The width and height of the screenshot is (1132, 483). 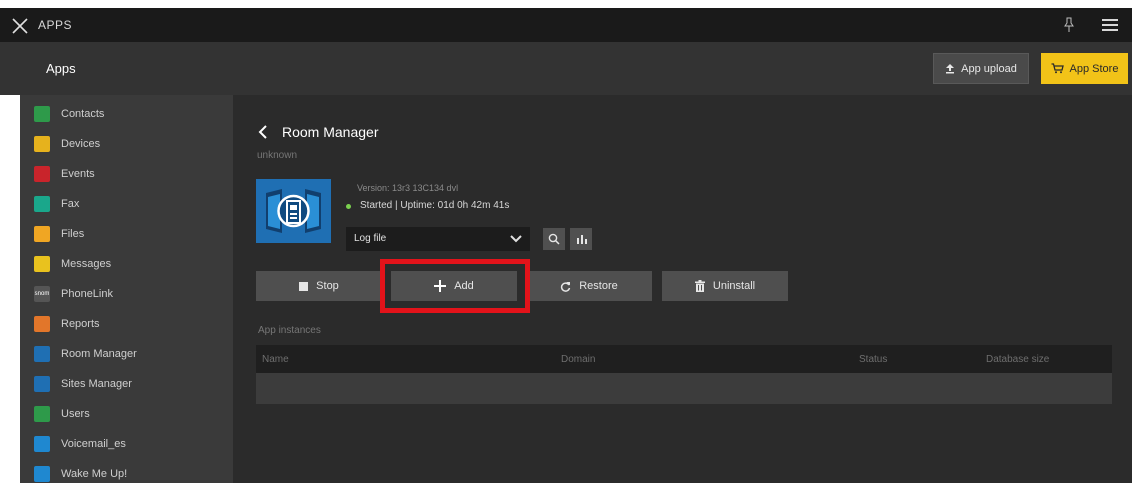 I want to click on sidebar-item-phonelink: snom PhoneLink, so click(x=126, y=294).